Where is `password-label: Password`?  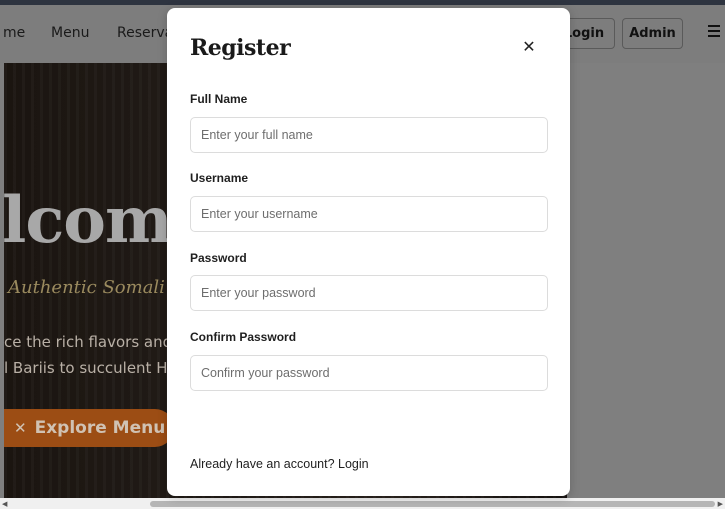
password-label: Password is located at coordinates (218, 258).